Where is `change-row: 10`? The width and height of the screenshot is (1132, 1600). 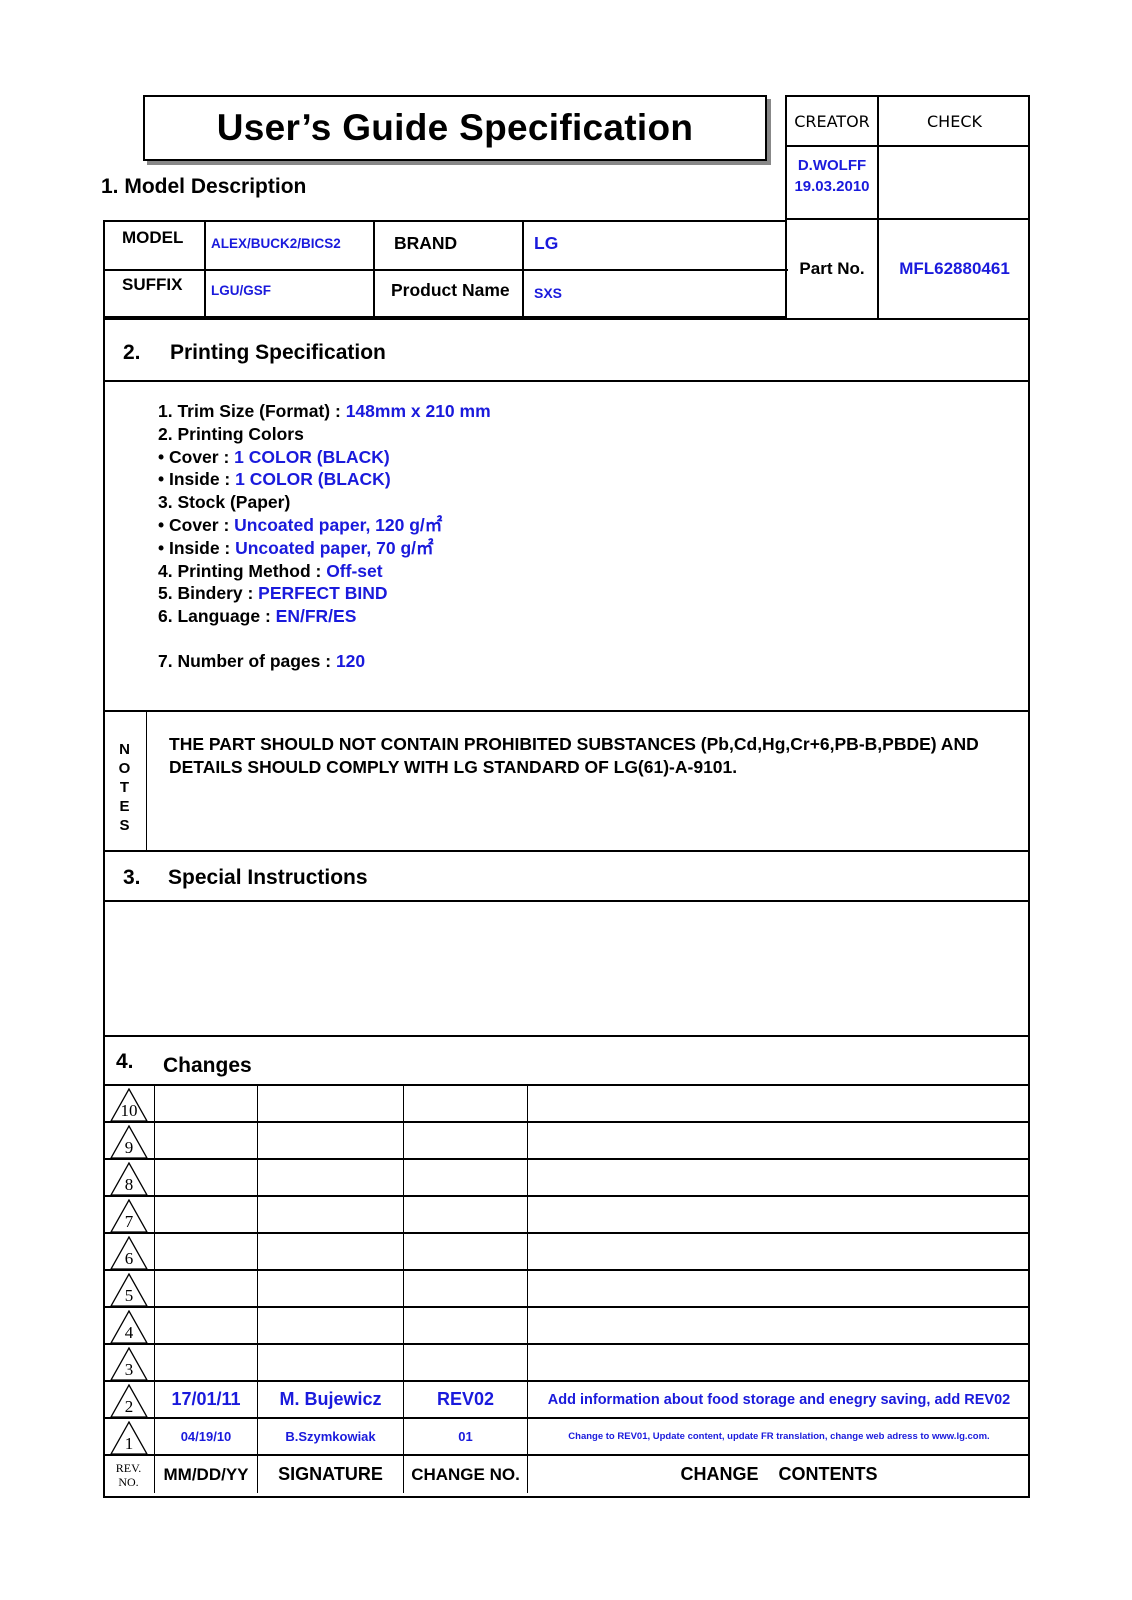
change-row: 10 is located at coordinates (566, 1104).